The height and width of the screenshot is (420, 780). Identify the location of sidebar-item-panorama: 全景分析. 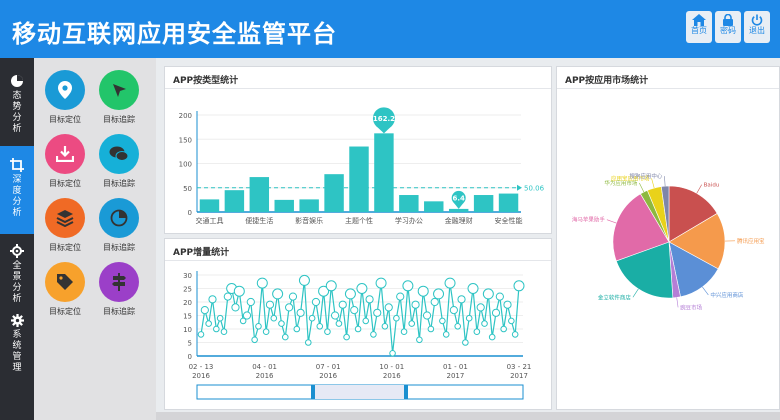
(17, 271).